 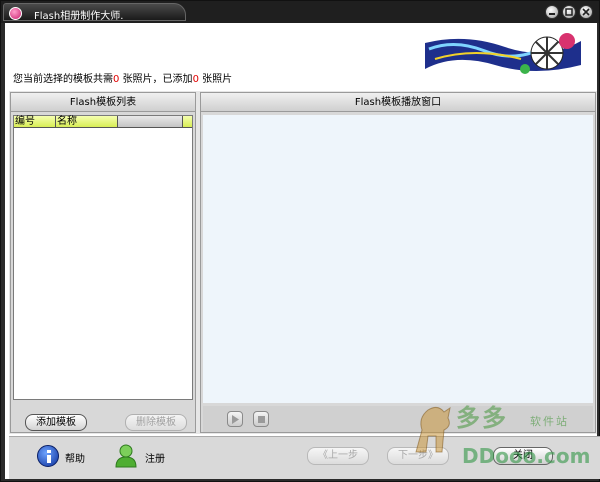 I want to click on play-icon, so click(x=235, y=419).